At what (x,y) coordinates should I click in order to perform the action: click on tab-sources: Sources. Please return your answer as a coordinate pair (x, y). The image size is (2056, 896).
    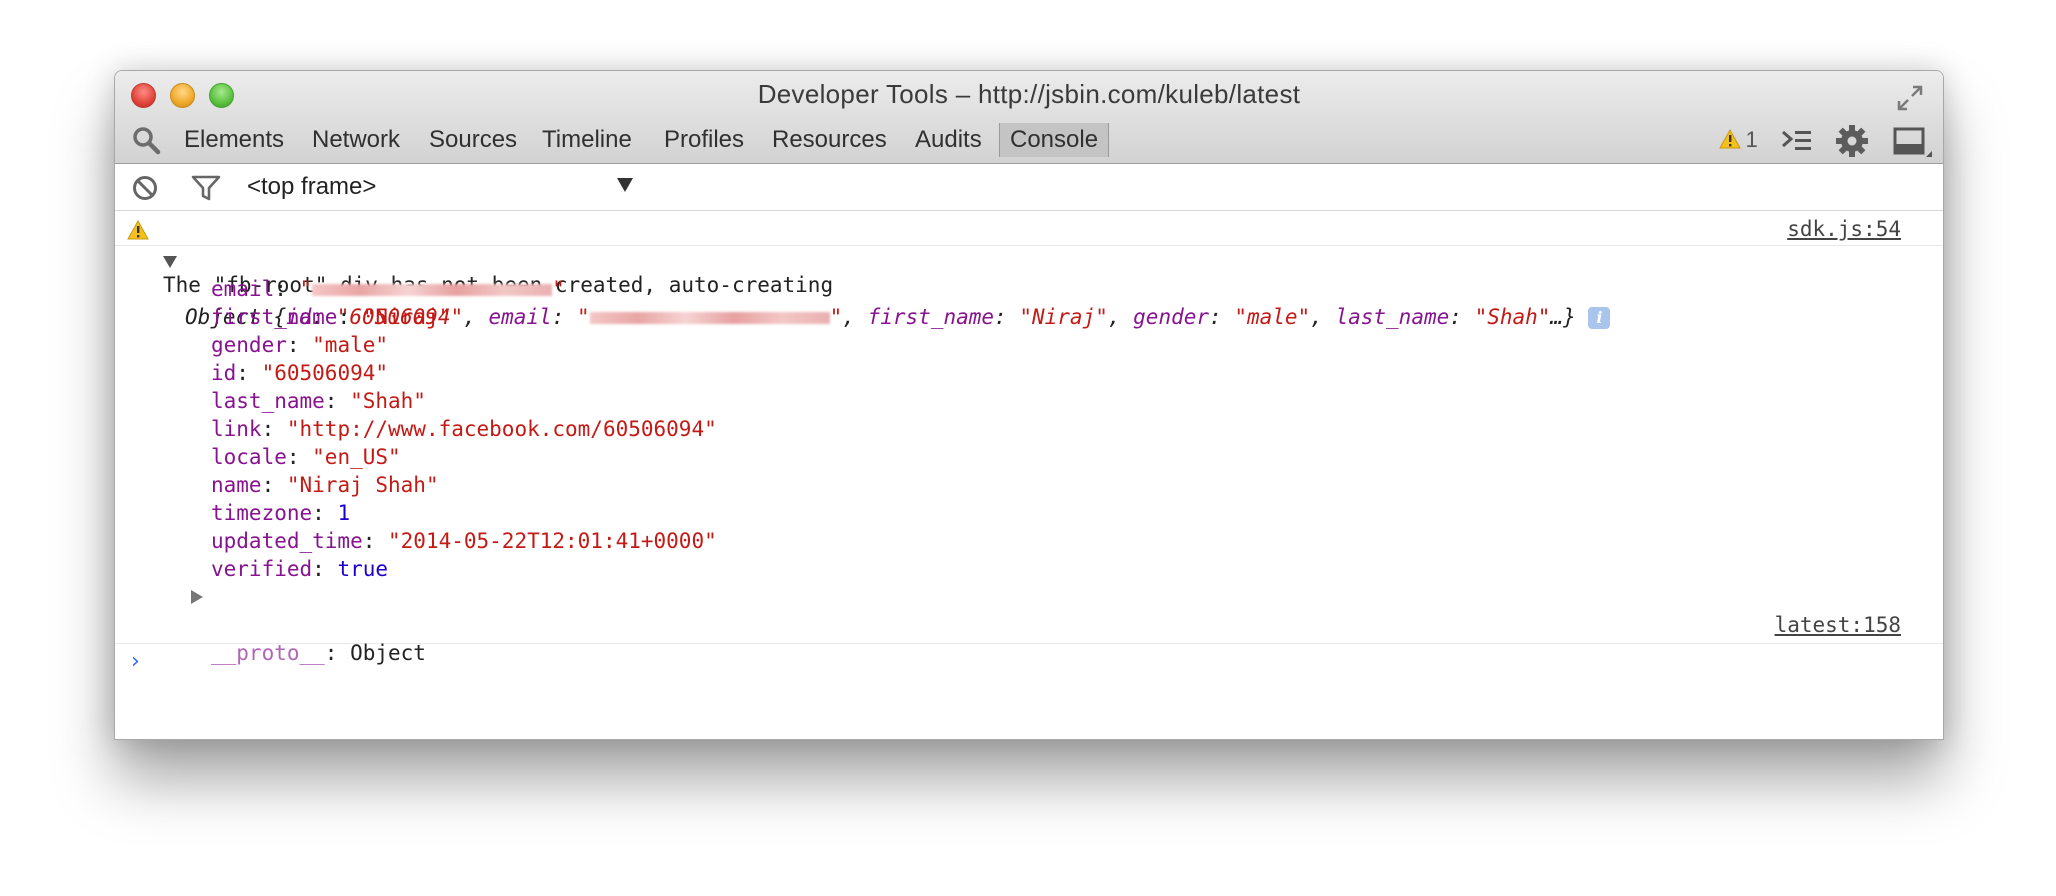
    Looking at the image, I should click on (473, 140).